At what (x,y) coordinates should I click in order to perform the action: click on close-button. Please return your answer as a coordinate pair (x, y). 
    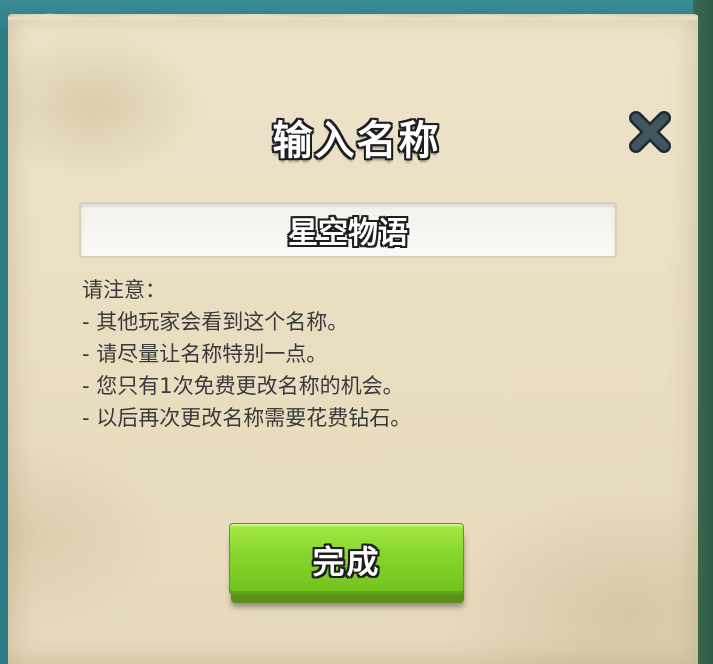
    Looking at the image, I should click on (650, 132).